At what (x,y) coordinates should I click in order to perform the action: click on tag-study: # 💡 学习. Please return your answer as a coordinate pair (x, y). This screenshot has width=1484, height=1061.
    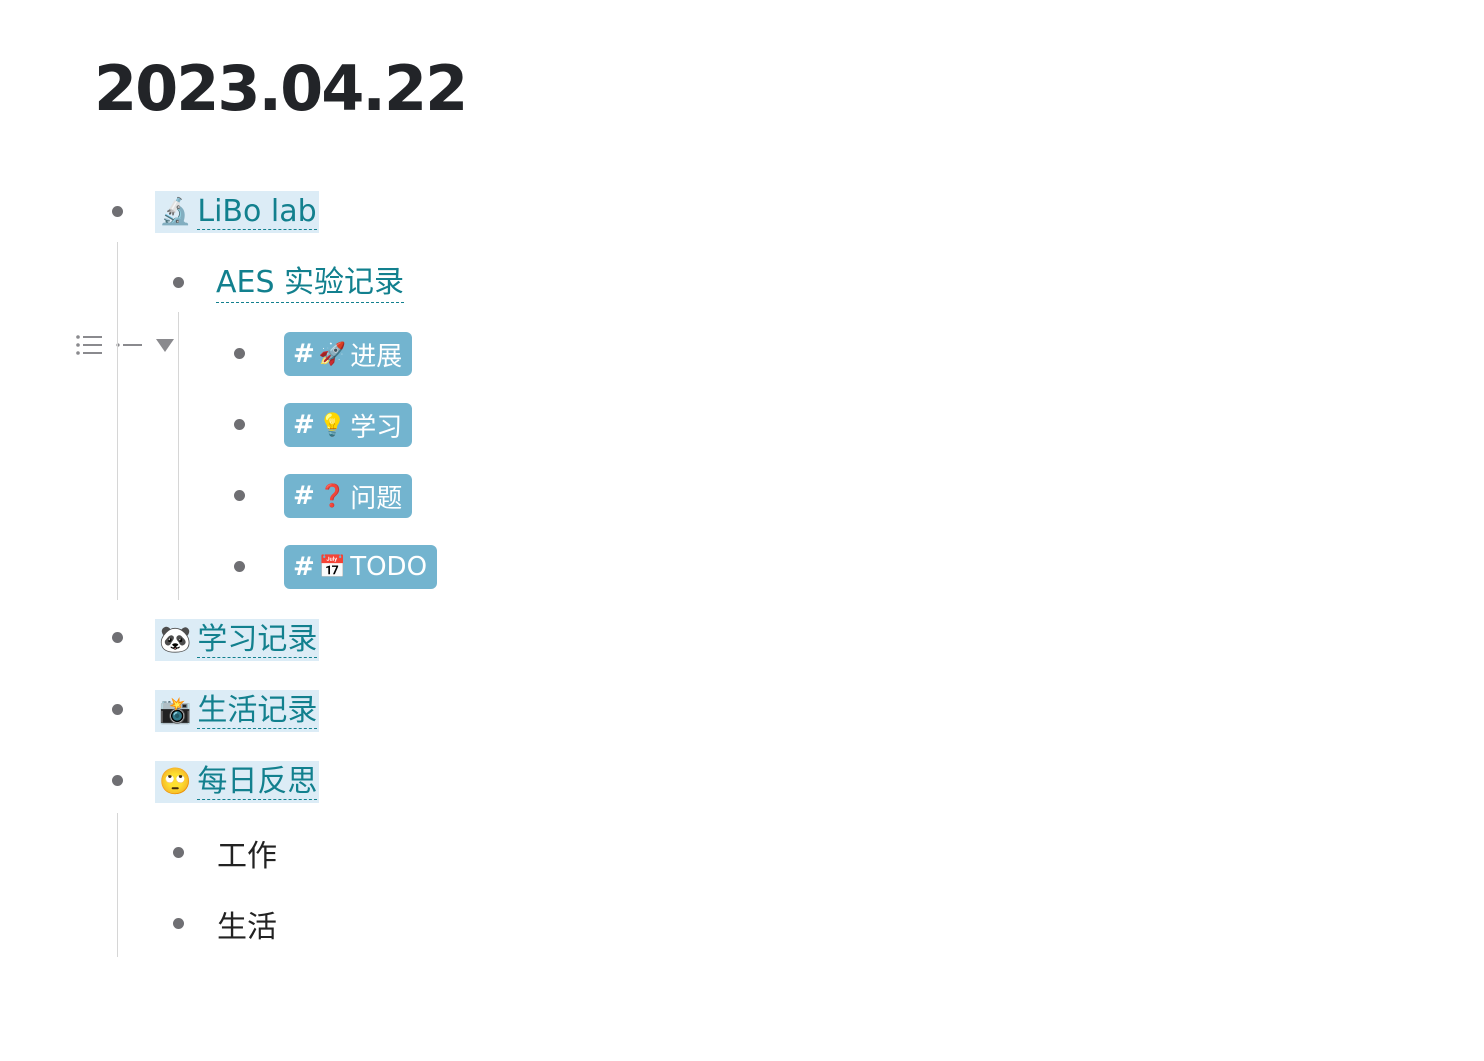
    Looking at the image, I should click on (348, 425).